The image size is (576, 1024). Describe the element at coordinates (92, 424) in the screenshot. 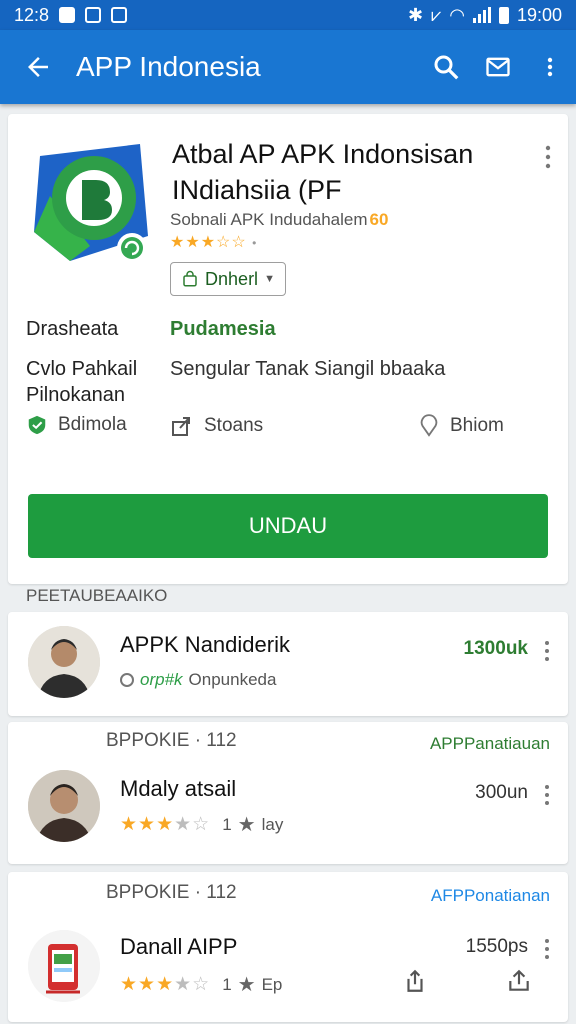

I see `meta-label: Bdimola` at that location.